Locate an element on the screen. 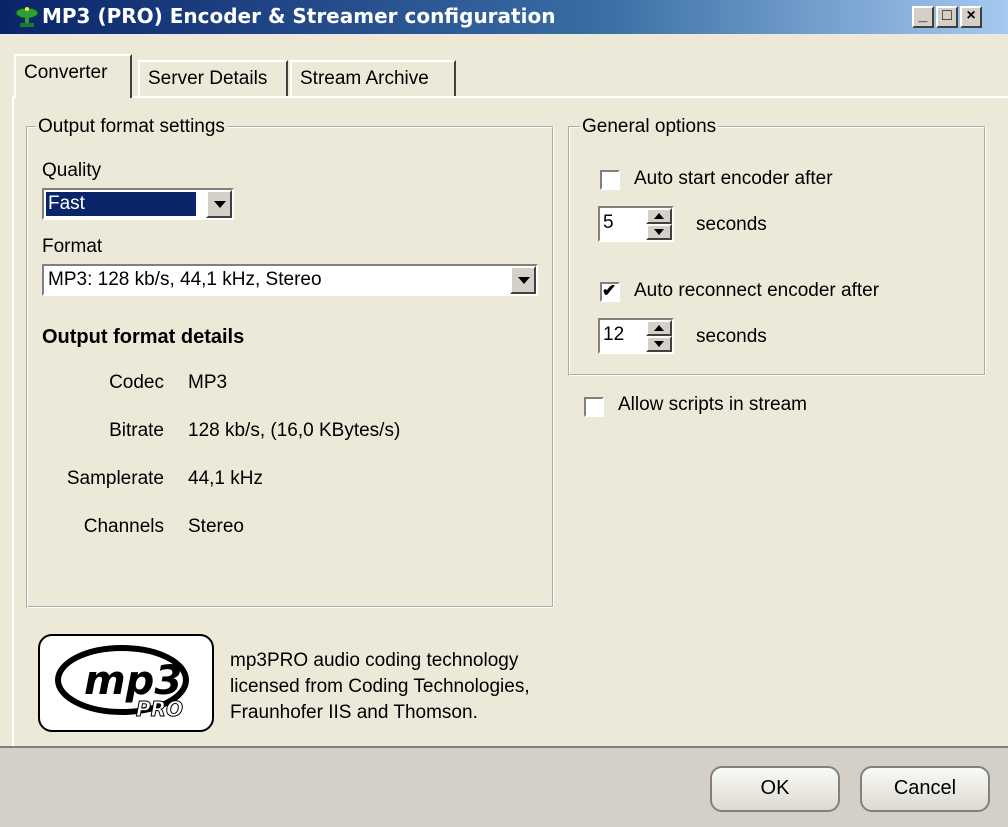 The width and height of the screenshot is (1008, 827). maximize-icon: □ is located at coordinates (947, 15).